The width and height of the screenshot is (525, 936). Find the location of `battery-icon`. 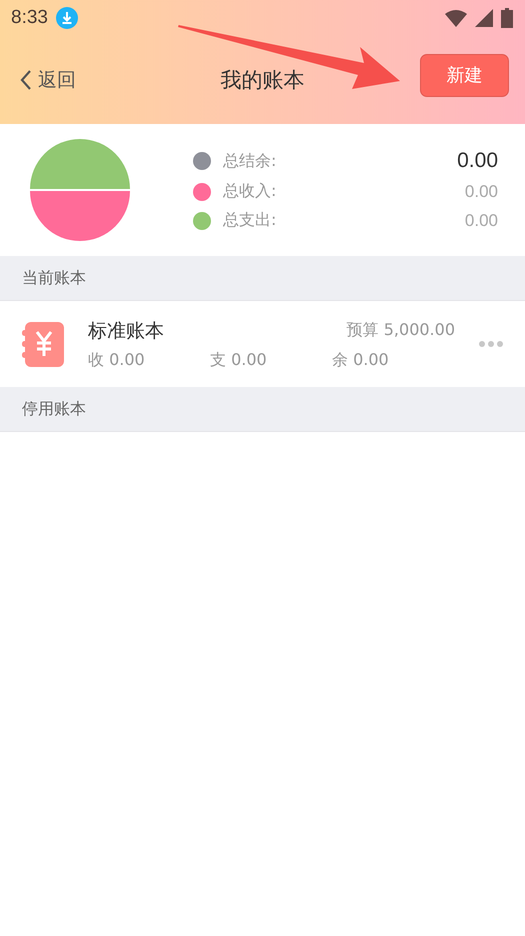

battery-icon is located at coordinates (507, 18).